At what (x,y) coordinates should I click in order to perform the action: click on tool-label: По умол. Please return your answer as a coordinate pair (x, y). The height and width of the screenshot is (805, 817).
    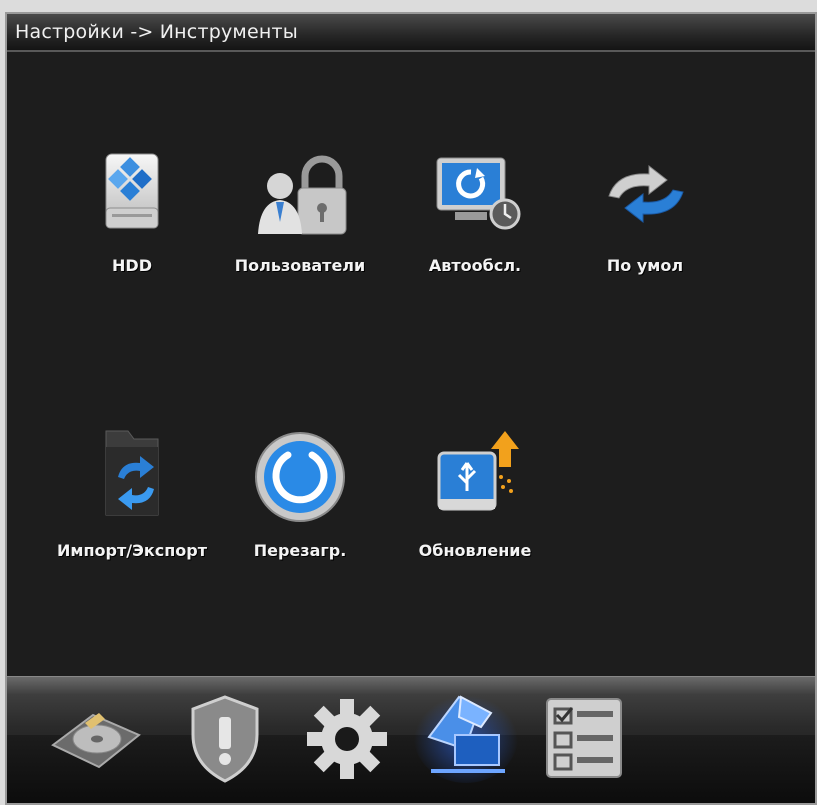
    Looking at the image, I should click on (645, 265).